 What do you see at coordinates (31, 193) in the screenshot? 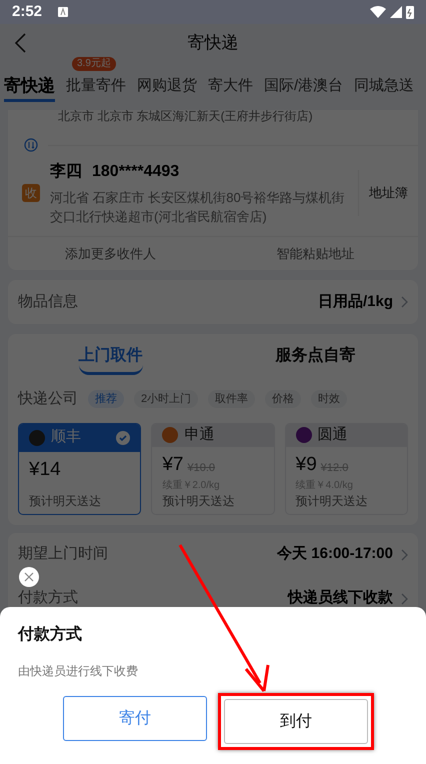
I see `receiver-badge: 收` at bounding box center [31, 193].